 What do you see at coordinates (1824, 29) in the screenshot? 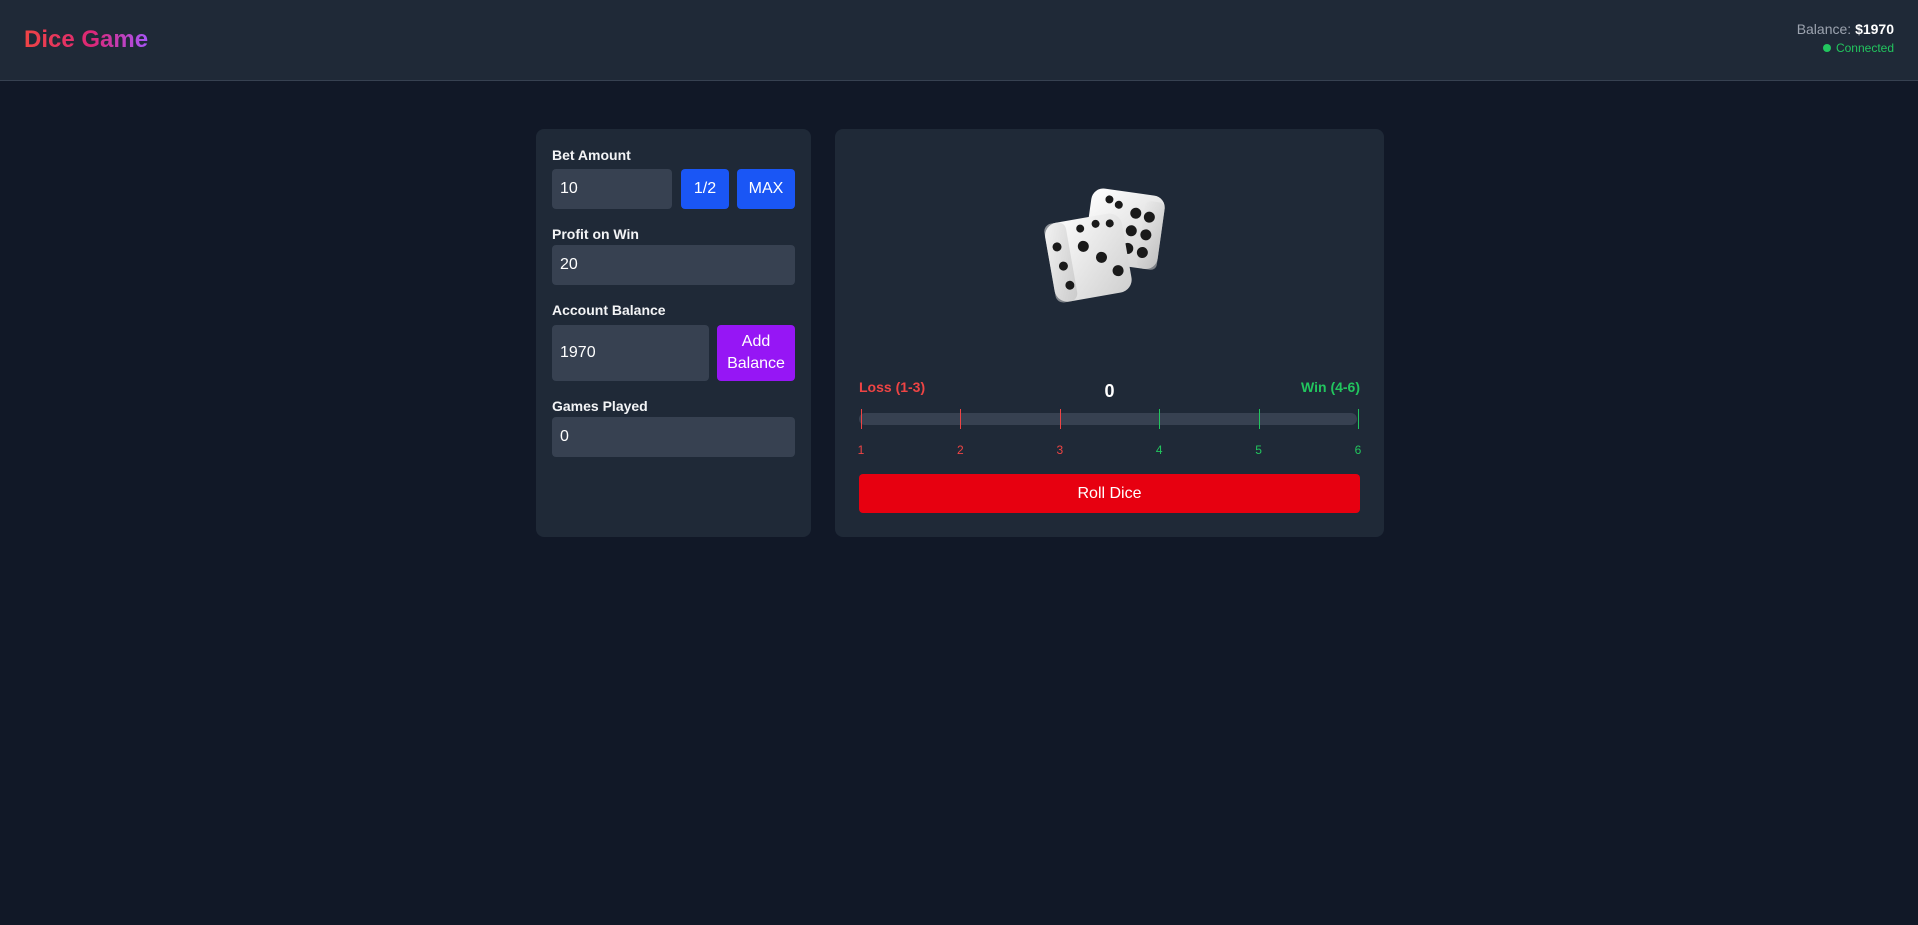
I see `header-balance-label: Balance:` at bounding box center [1824, 29].